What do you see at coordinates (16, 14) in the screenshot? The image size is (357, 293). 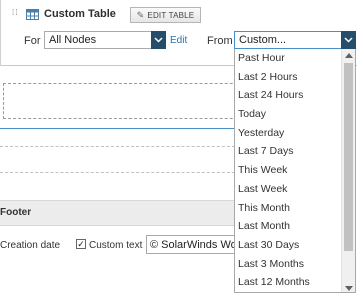 I see `drag-handle-icon: ⁞⁞` at bounding box center [16, 14].